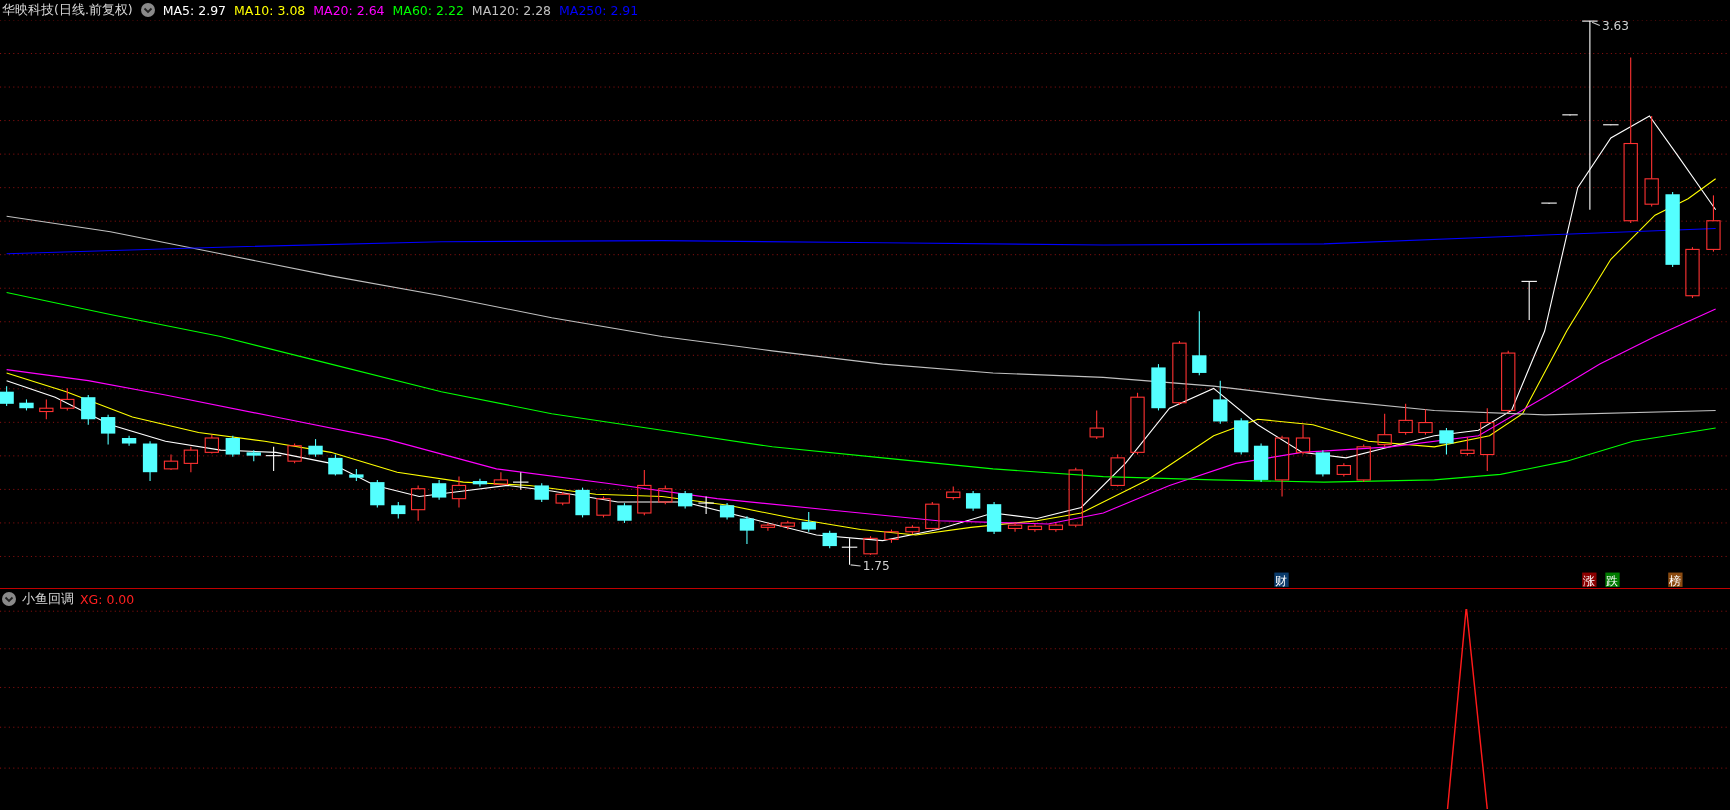  I want to click on moving-average-reading: MA10: 3.08, so click(270, 10).